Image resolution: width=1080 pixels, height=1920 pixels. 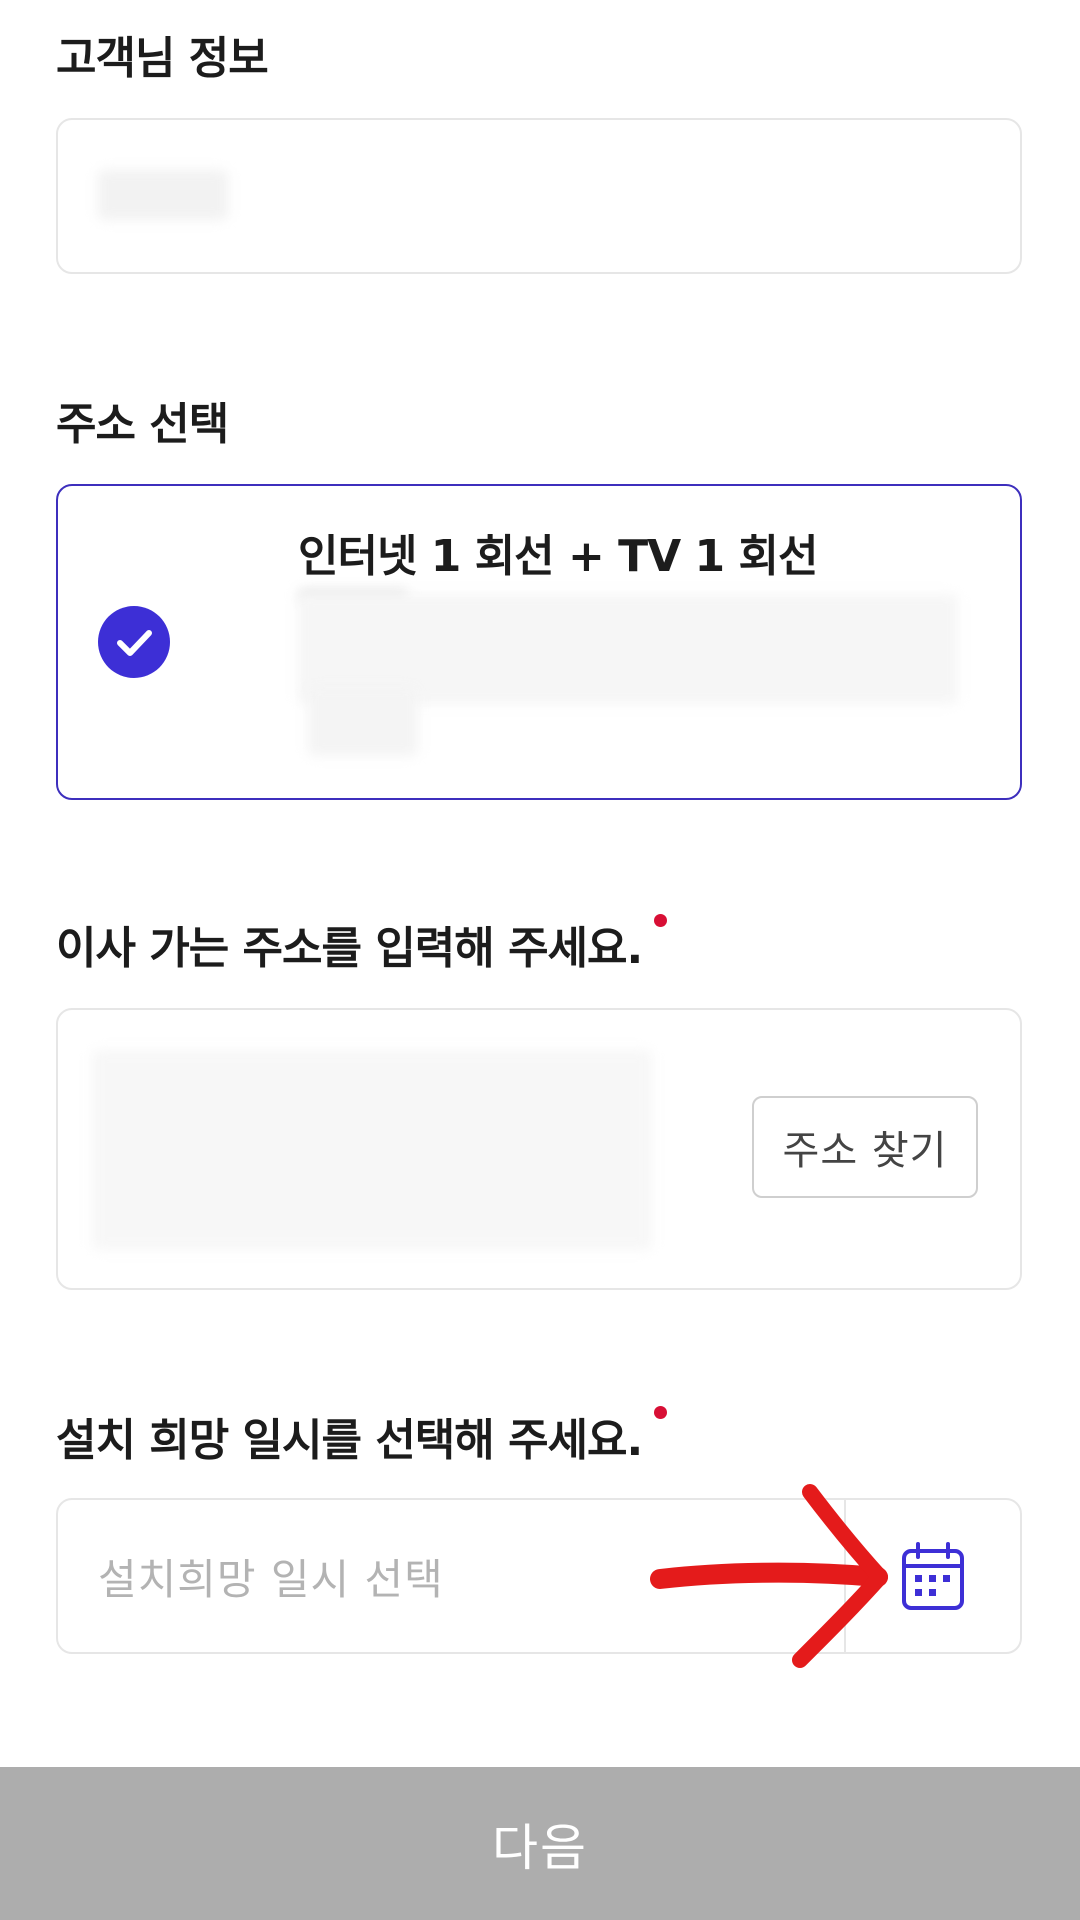 I want to click on calendar-icon, so click(x=933, y=1576).